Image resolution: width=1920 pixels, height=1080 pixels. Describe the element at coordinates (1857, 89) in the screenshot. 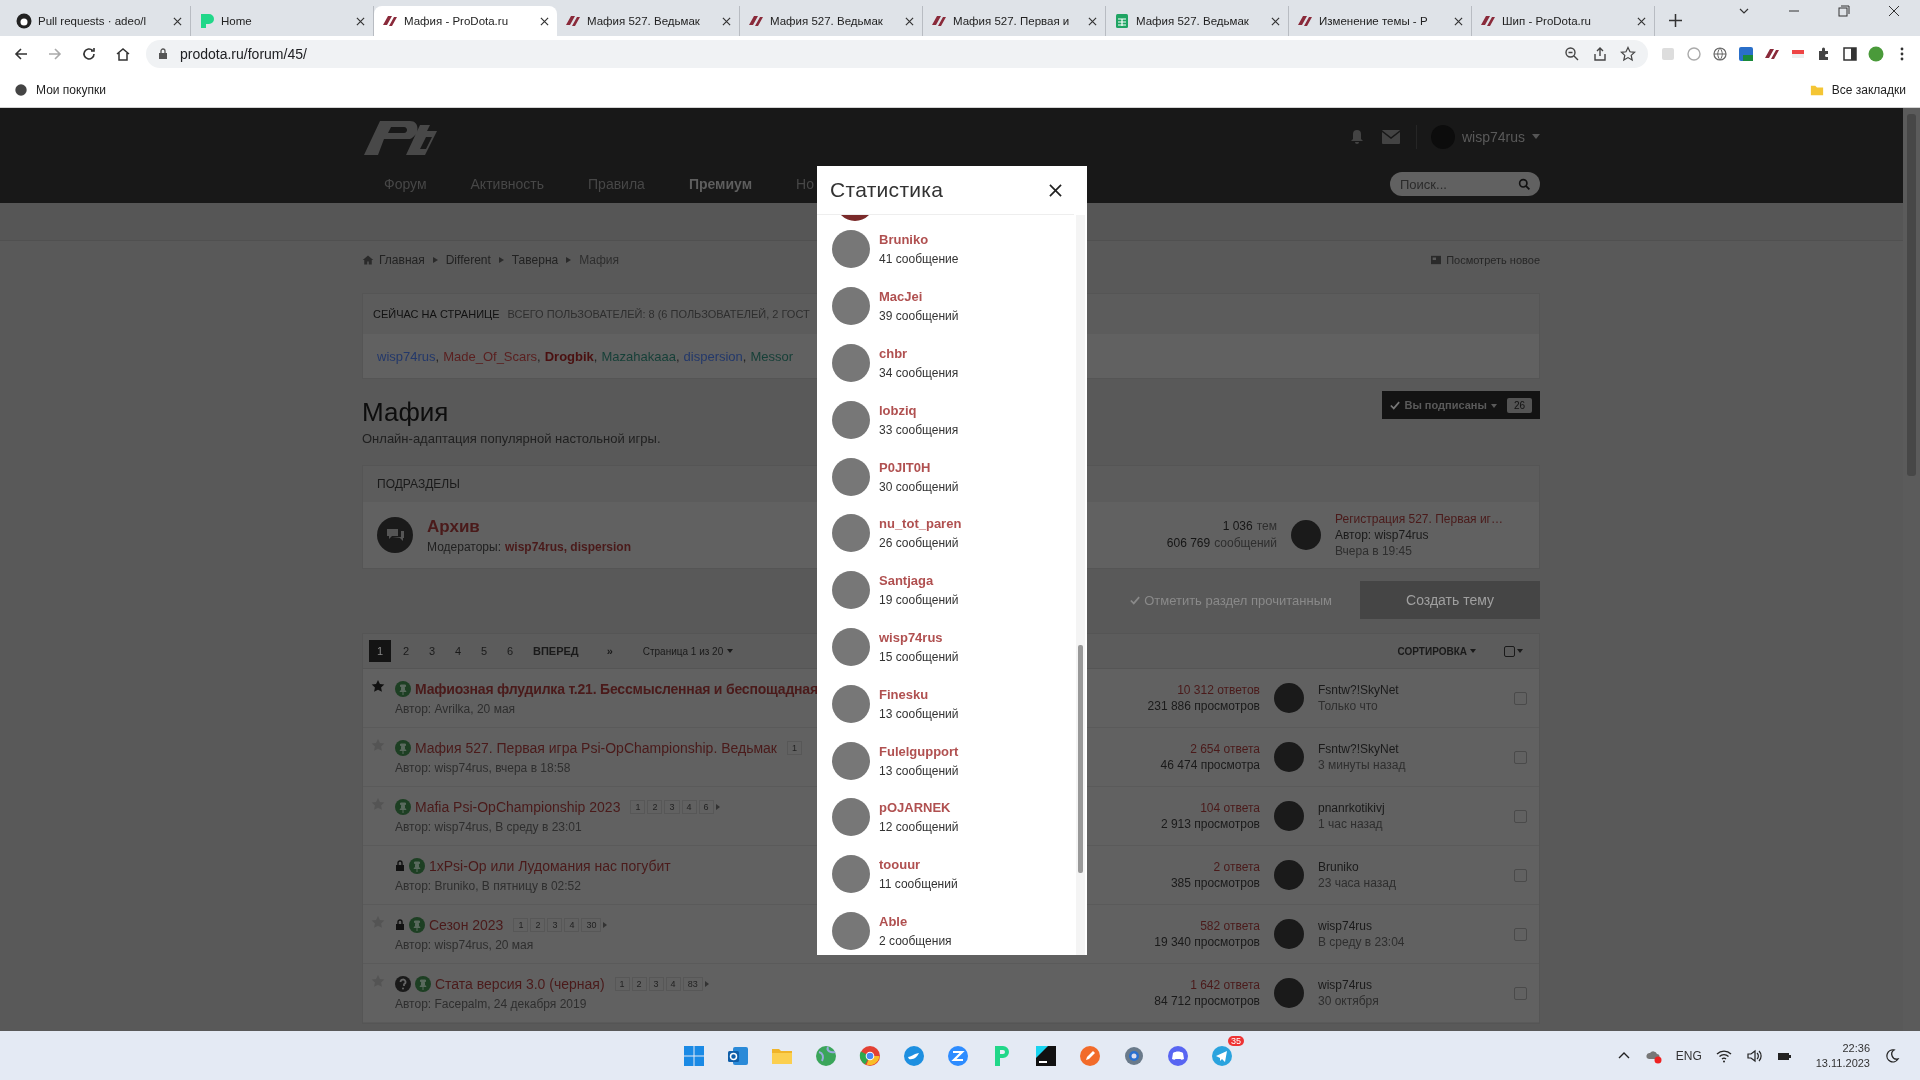

I see `all-bookmarks-button: Все закладки` at that location.